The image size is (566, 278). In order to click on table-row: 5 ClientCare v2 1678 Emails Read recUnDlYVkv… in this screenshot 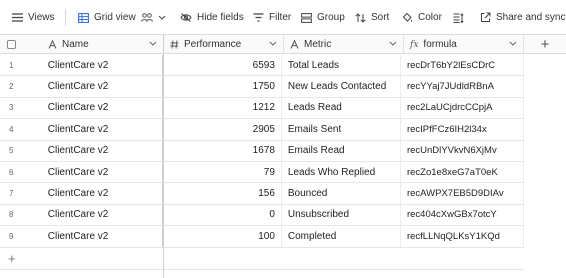, I will do `click(262, 151)`.